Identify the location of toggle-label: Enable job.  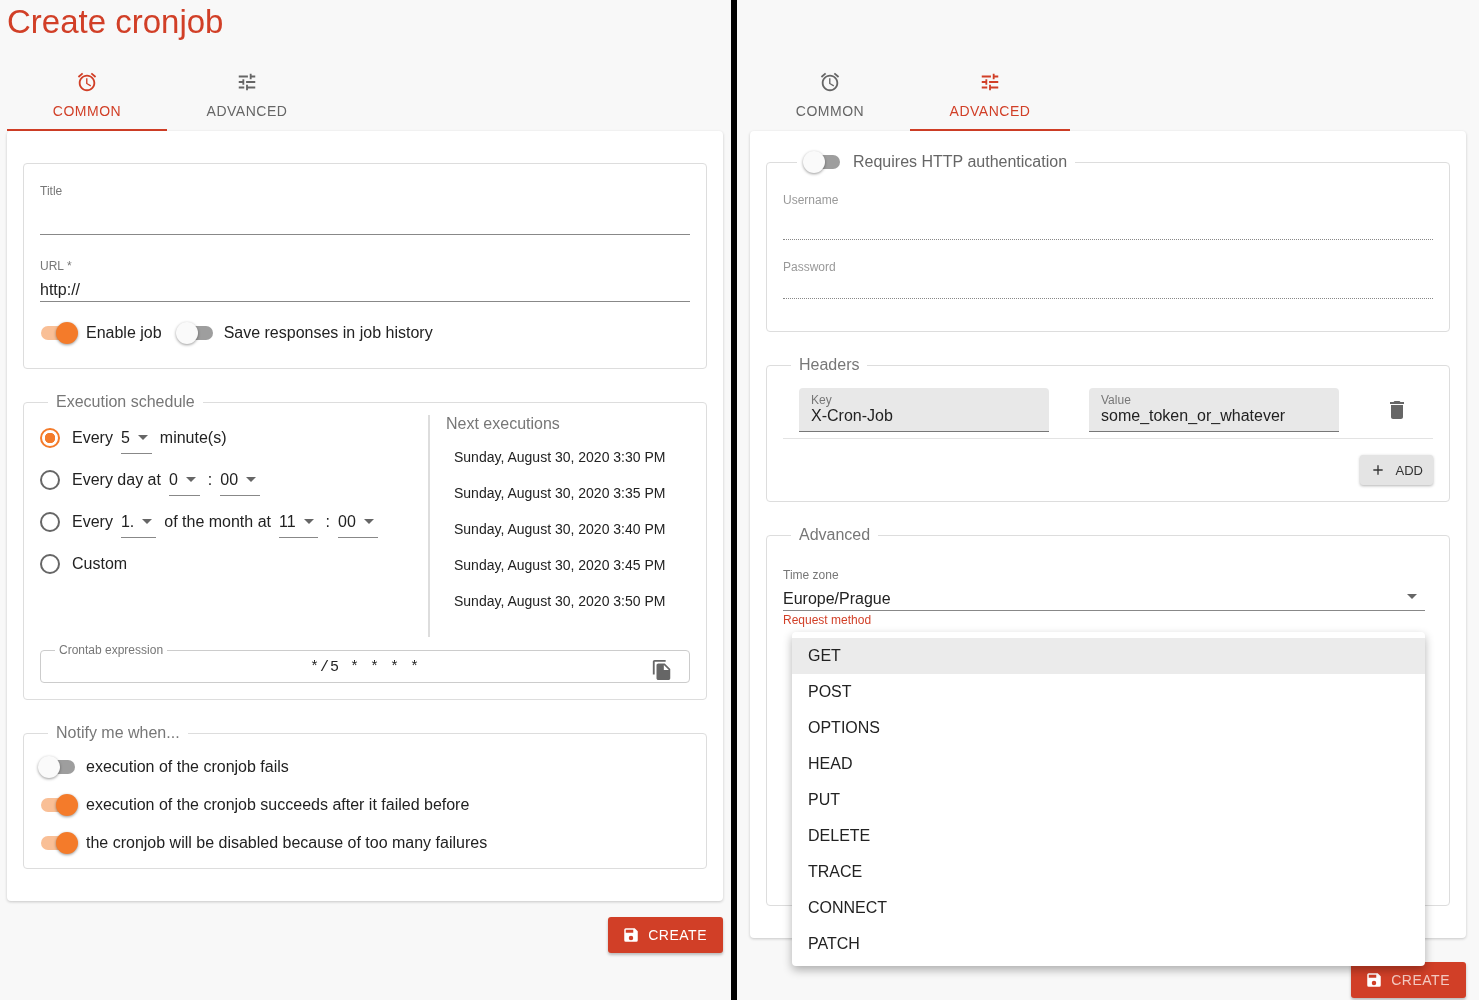
(124, 333).